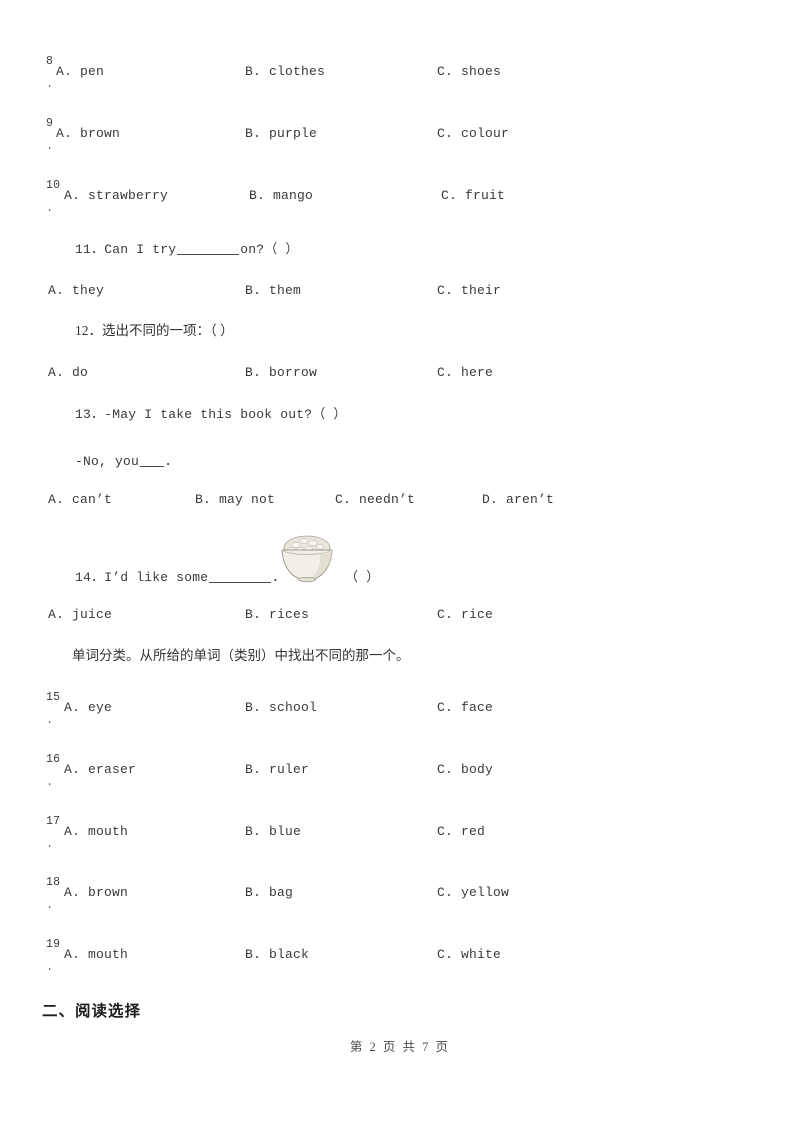  I want to click on question-11-stem-prefix: 11．Can I try, so click(126, 249).